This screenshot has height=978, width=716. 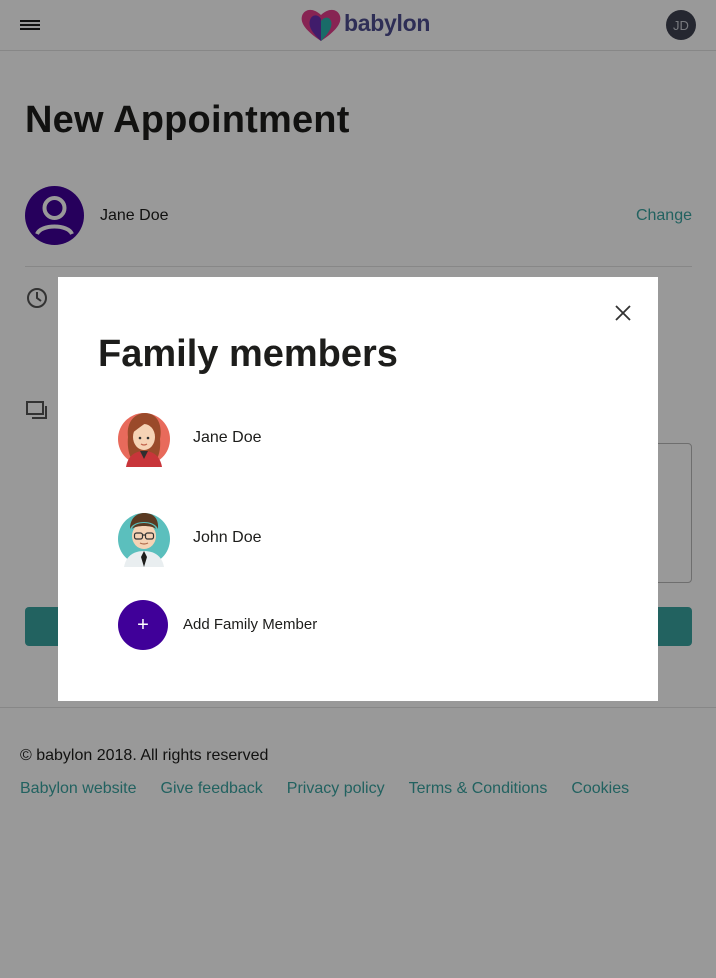 What do you see at coordinates (248, 354) in the screenshot?
I see `modal-title: Family members` at bounding box center [248, 354].